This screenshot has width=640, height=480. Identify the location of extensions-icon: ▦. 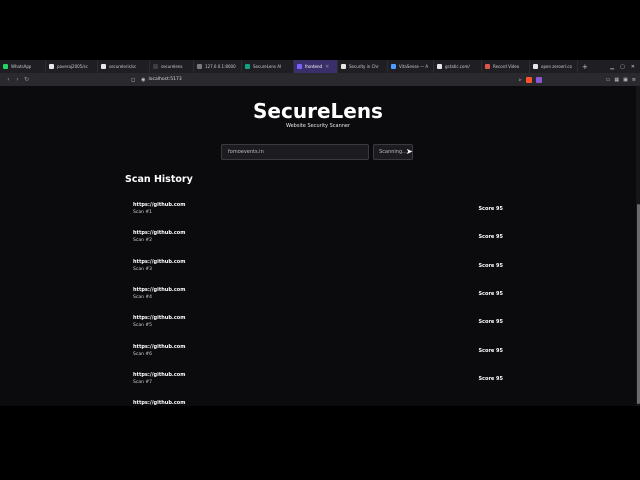
(616, 80).